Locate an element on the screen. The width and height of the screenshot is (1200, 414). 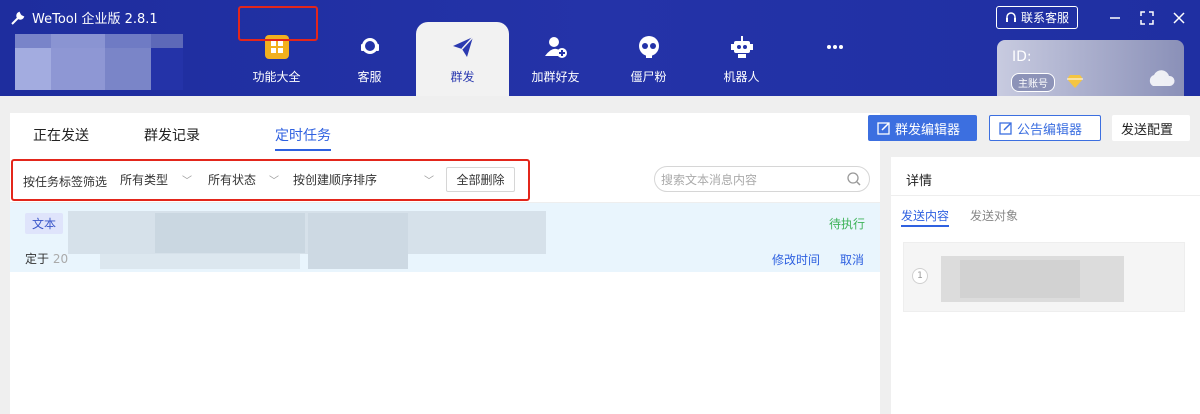
status-select-value: 所有状态 is located at coordinates (232, 180).